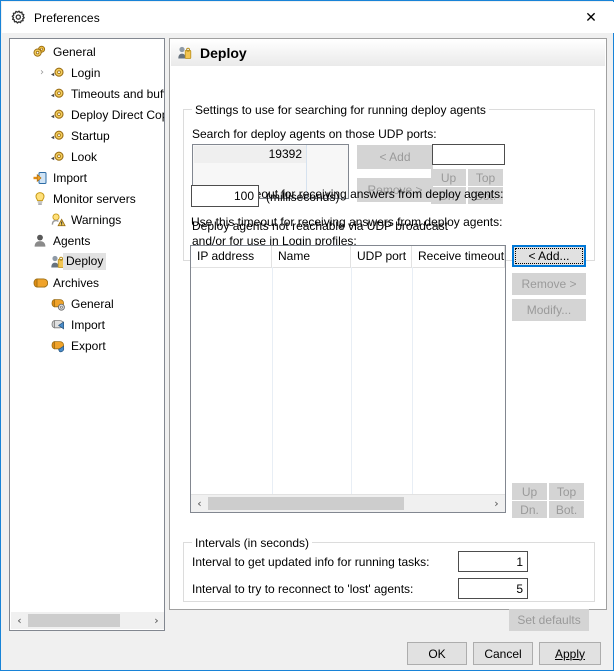 The image size is (614, 671). I want to click on sidebar-item-label: Look, so click(84, 156).